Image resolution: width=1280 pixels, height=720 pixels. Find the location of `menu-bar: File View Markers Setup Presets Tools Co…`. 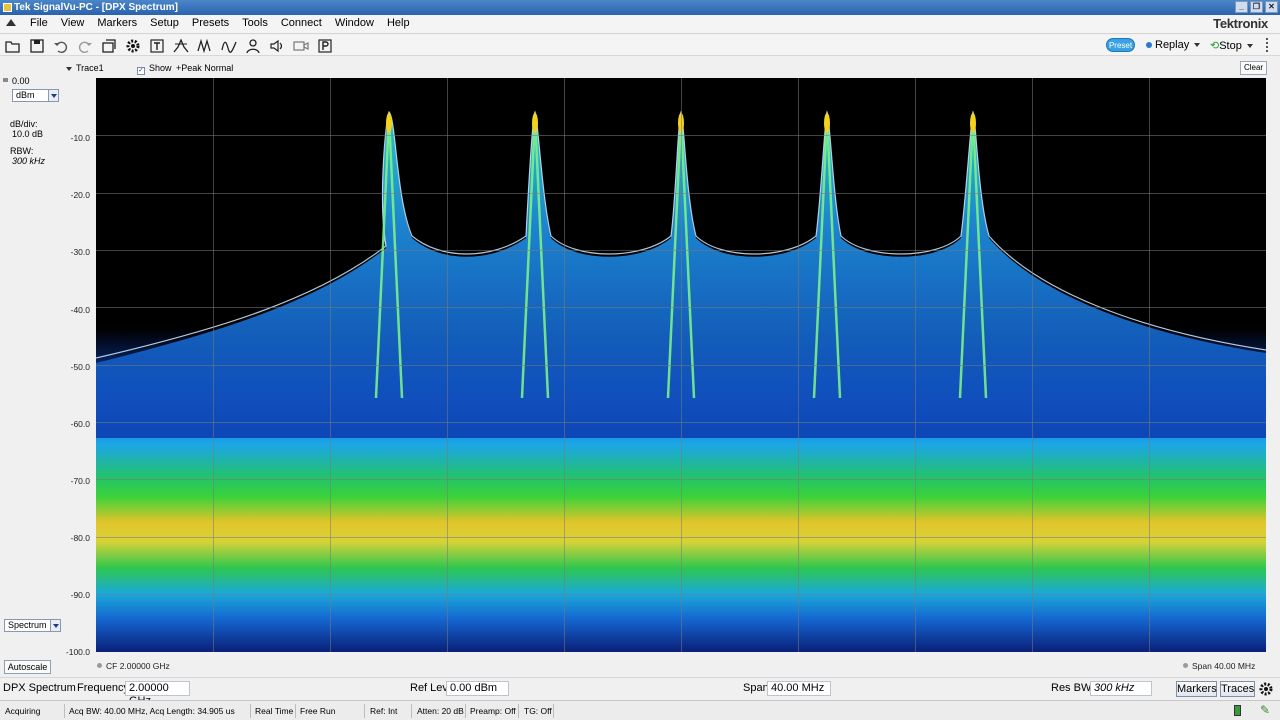

menu-bar: File View Markers Setup Presets Tools Co… is located at coordinates (640, 24).